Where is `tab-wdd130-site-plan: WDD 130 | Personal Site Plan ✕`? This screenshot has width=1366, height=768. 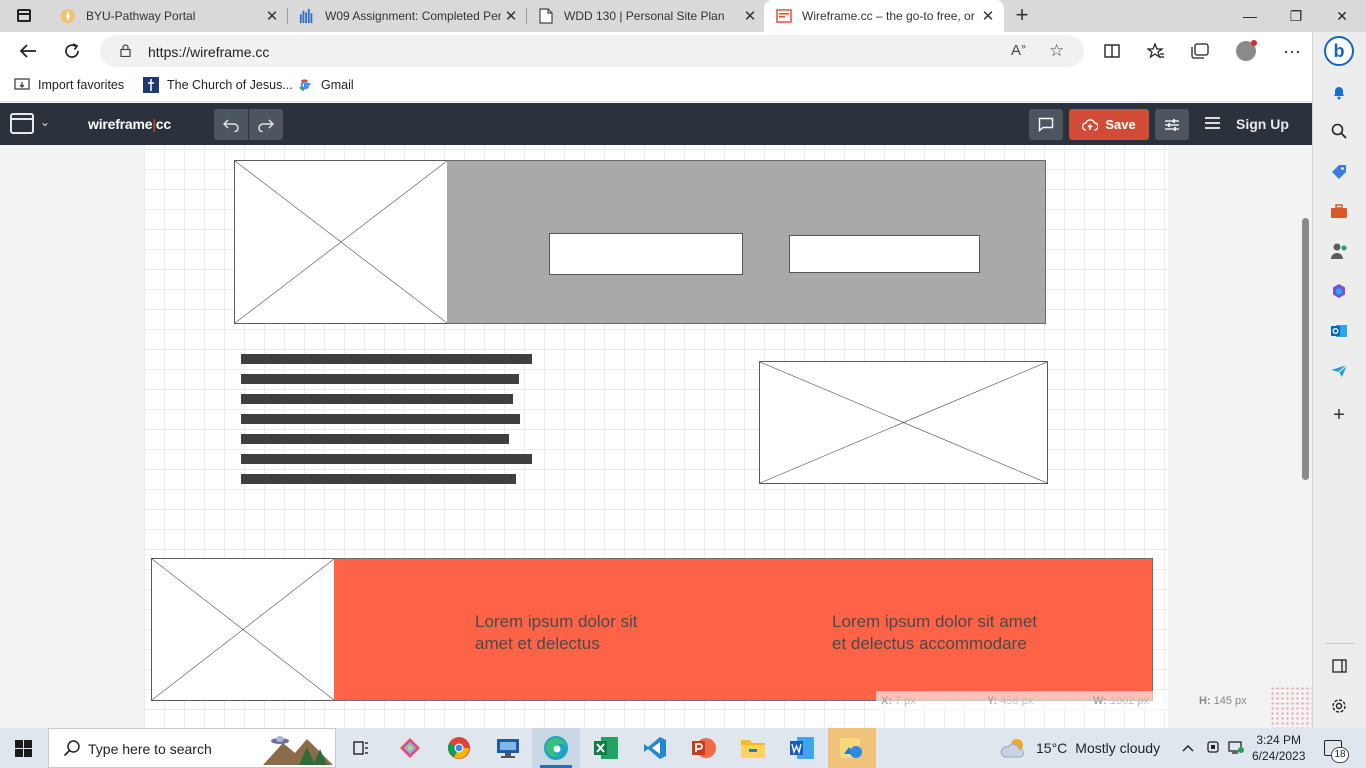
tab-wdd130-site-plan: WDD 130 | Personal Site Plan ✕ is located at coordinates (646, 16).